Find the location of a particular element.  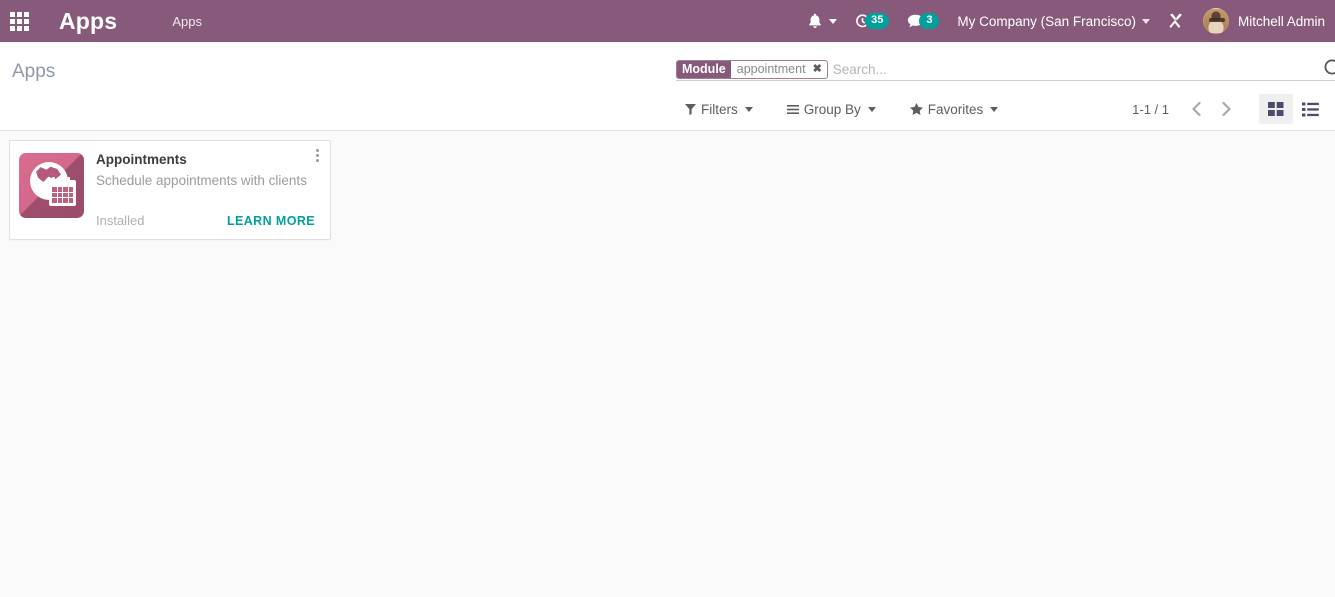

search-input is located at coordinates (1081, 69).